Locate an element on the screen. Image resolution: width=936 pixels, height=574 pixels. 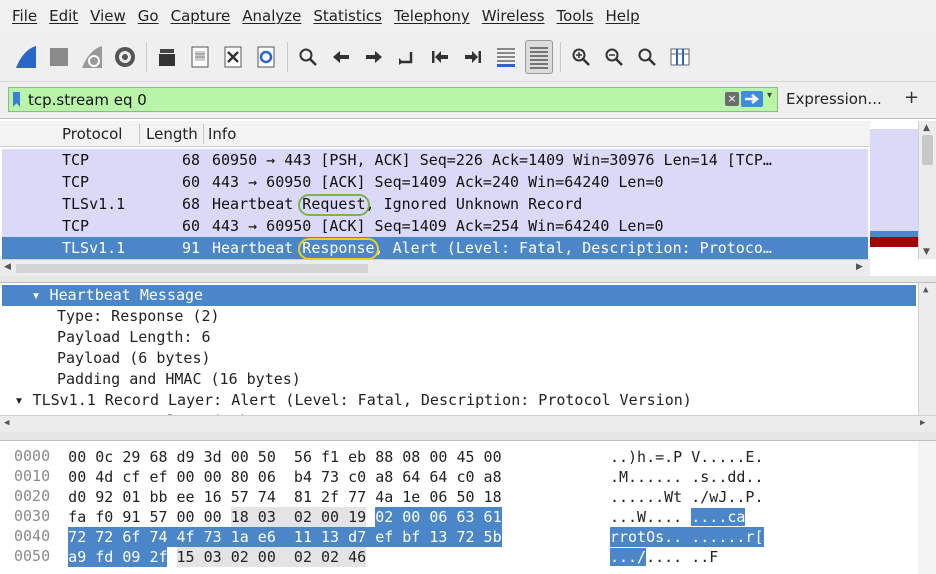
hex-byte: 88 is located at coordinates (384, 457).